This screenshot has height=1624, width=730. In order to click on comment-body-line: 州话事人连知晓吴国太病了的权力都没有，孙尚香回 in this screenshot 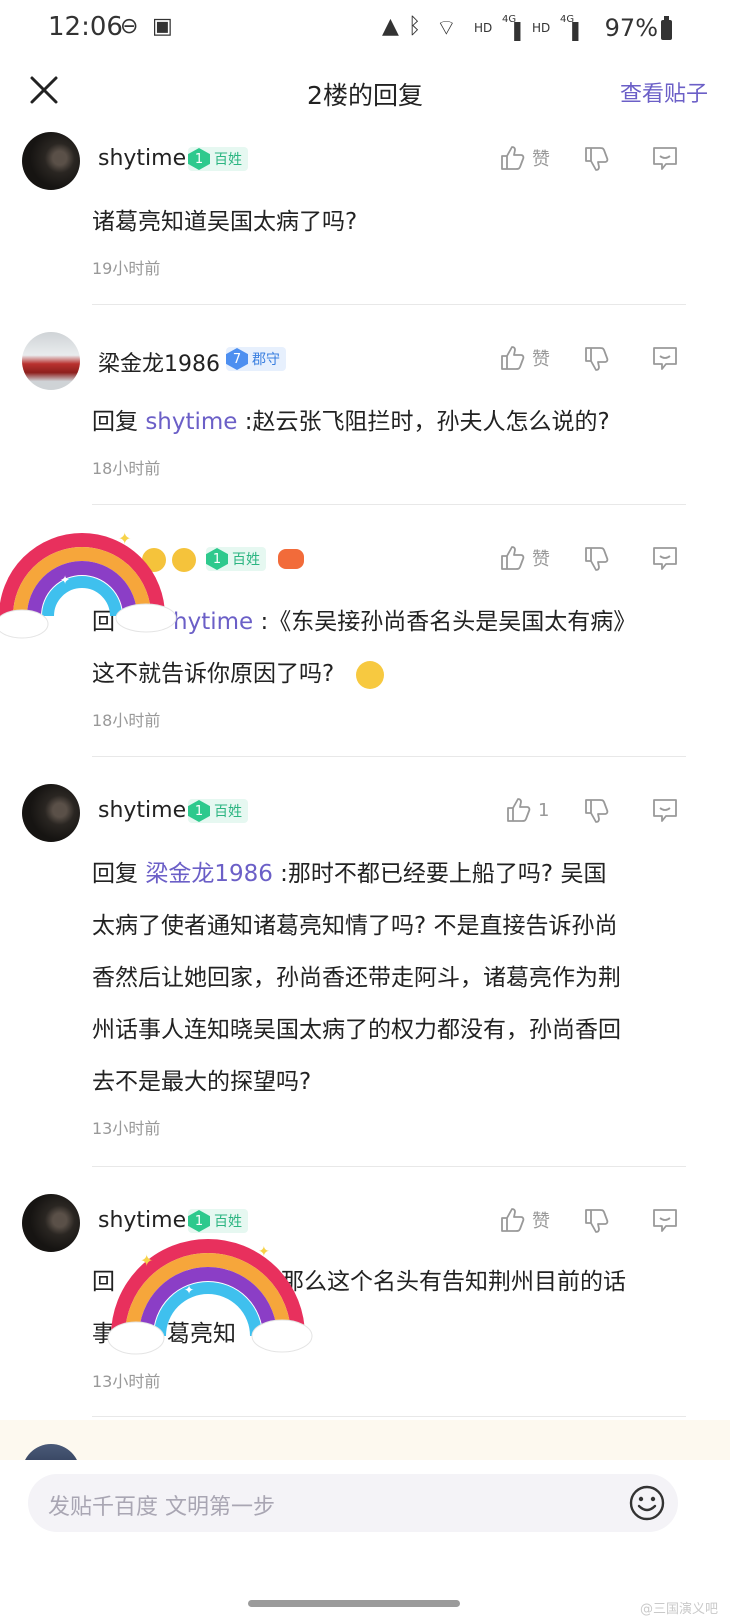, I will do `click(356, 1030)`.